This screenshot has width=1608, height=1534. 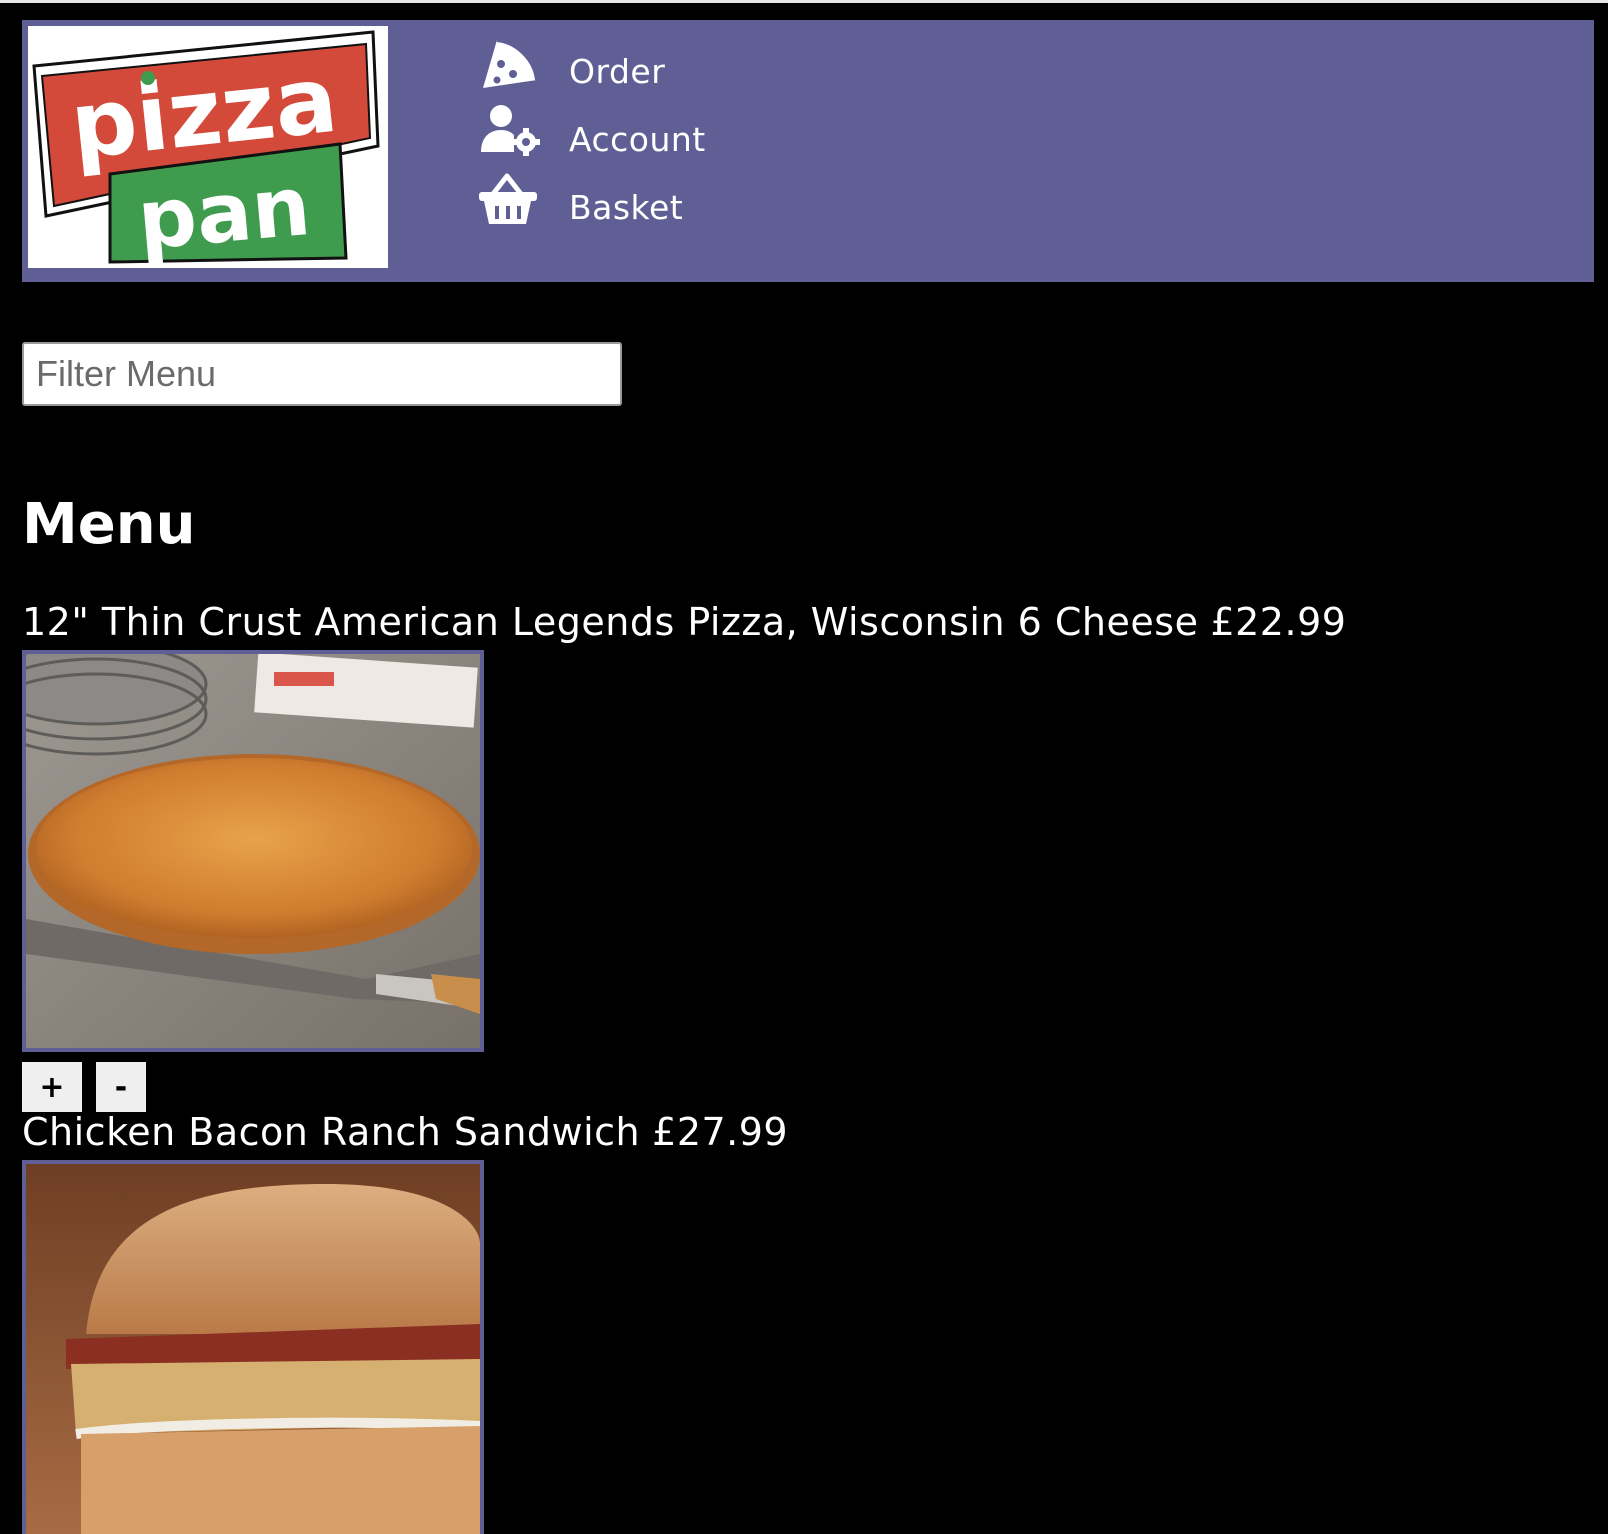 I want to click on nav-item-order: Order, so click(x=591, y=64).